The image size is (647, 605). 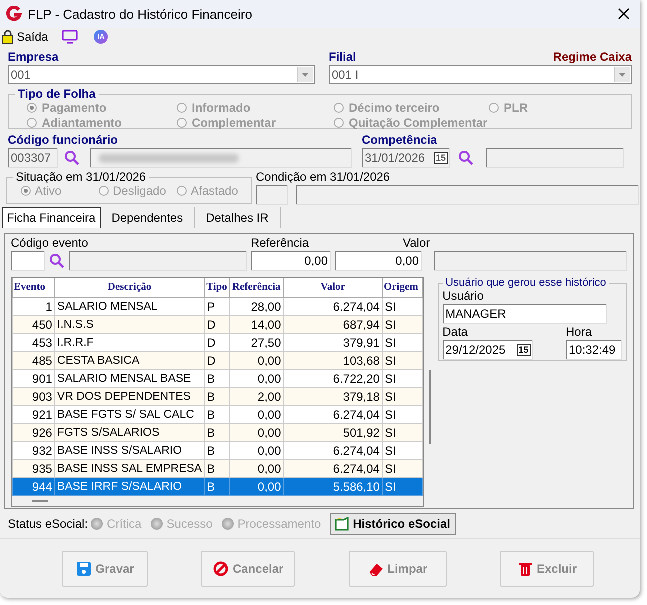 What do you see at coordinates (480, 74) in the screenshot?
I see `branch-dropdown: 001 I` at bounding box center [480, 74].